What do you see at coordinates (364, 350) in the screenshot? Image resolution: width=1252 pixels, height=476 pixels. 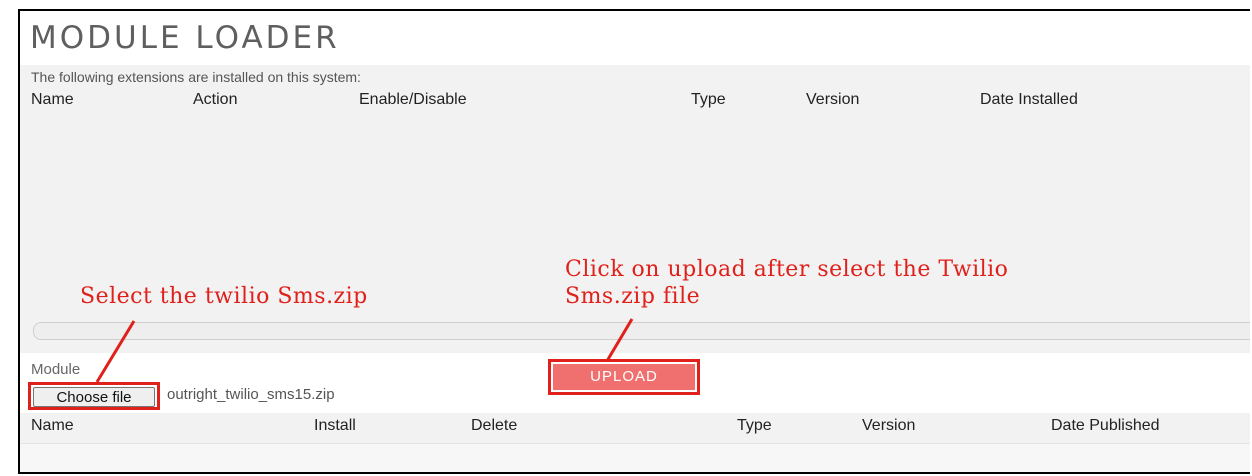 I see `annotation-arrows` at bounding box center [364, 350].